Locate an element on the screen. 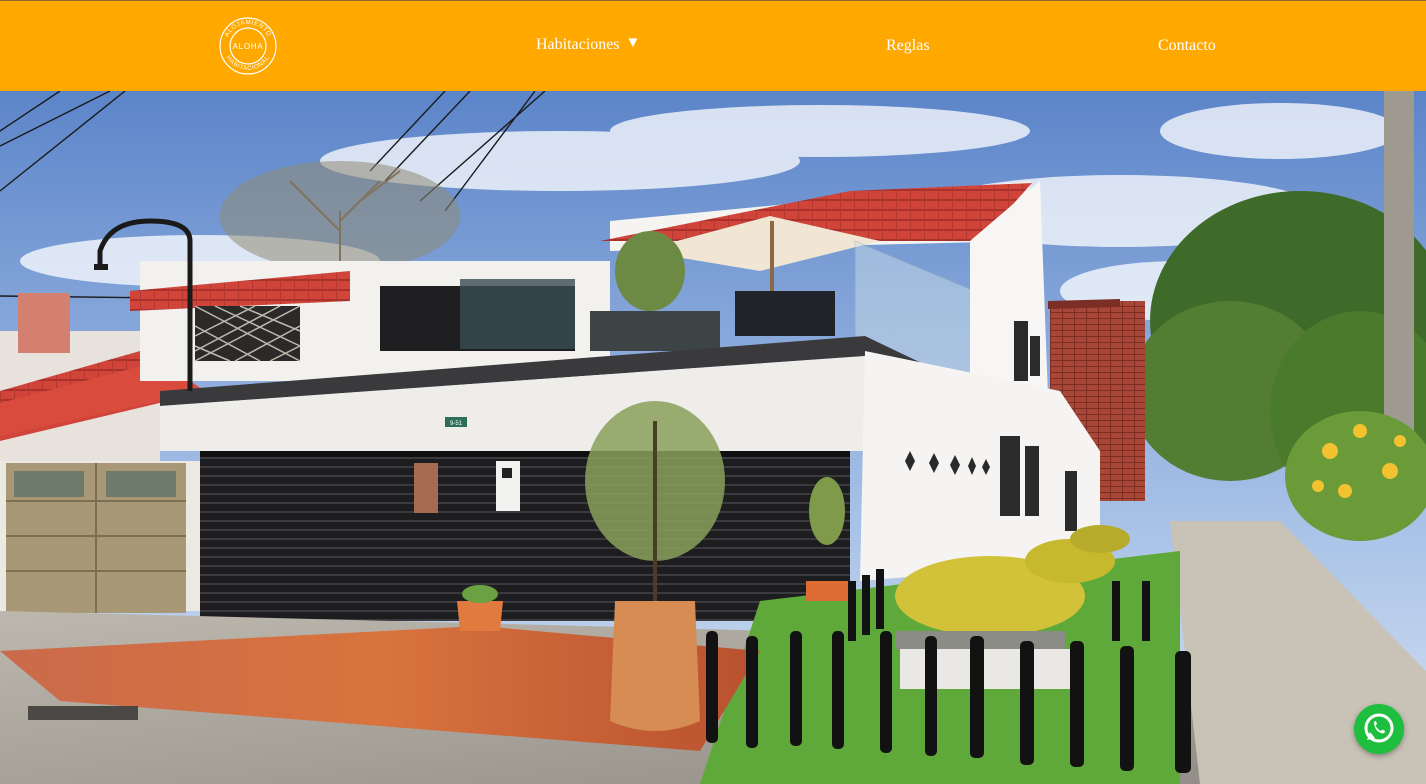  caret-down-icon: ▼ is located at coordinates (633, 43).